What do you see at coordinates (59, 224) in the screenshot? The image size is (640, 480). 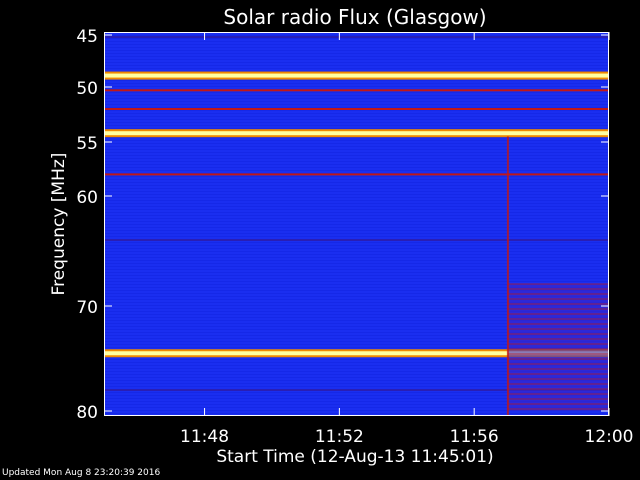 I see `y-axis-label: Frequency [MHz]` at bounding box center [59, 224].